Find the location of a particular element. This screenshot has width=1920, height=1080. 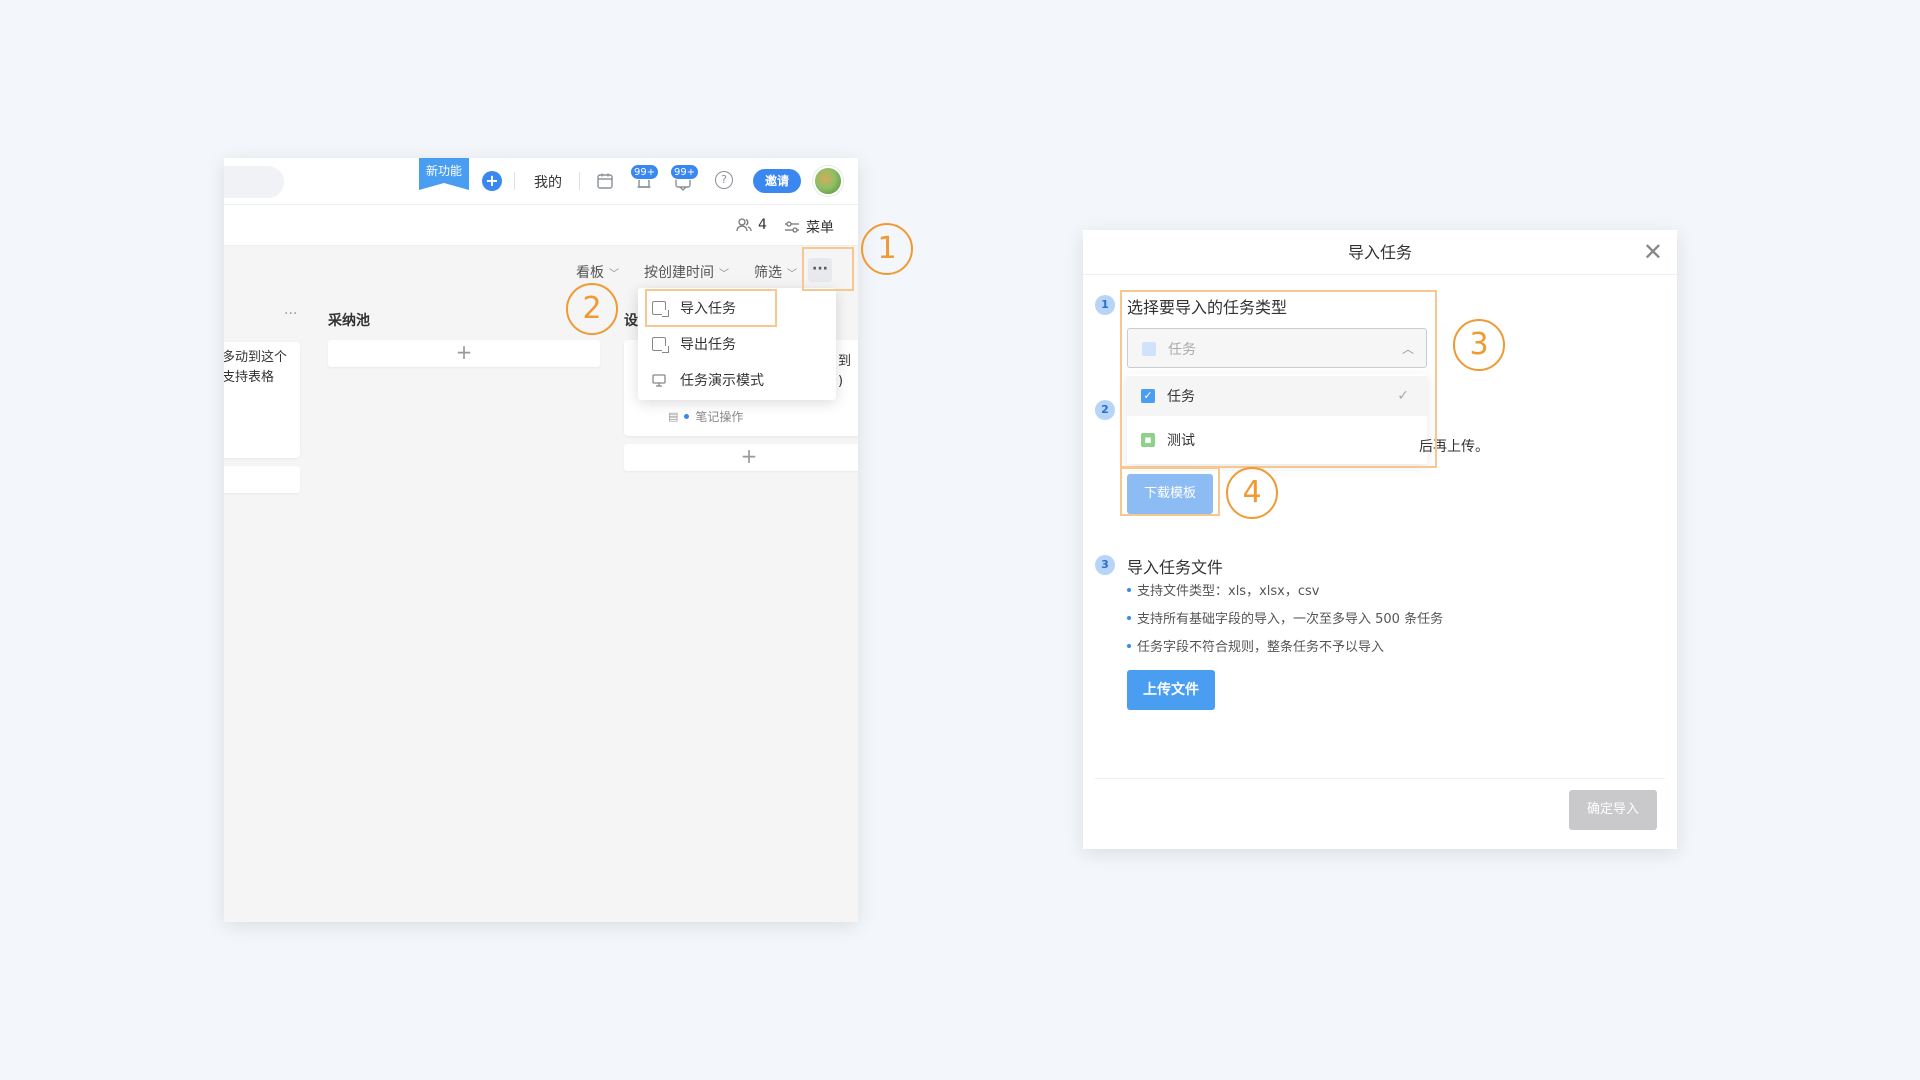

members-button: 4 is located at coordinates (751, 225).